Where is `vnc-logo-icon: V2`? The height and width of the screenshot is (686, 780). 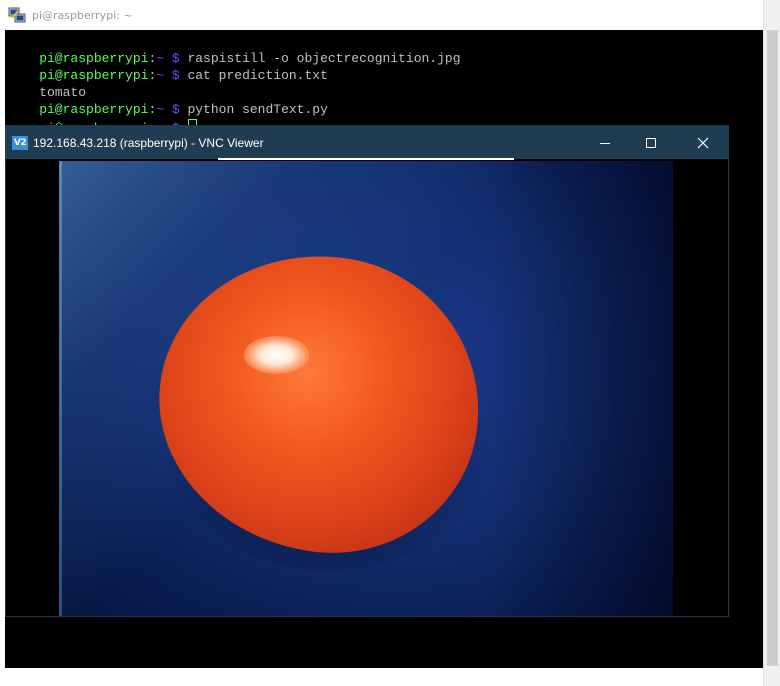
vnc-logo-icon: V2 is located at coordinates (20, 142).